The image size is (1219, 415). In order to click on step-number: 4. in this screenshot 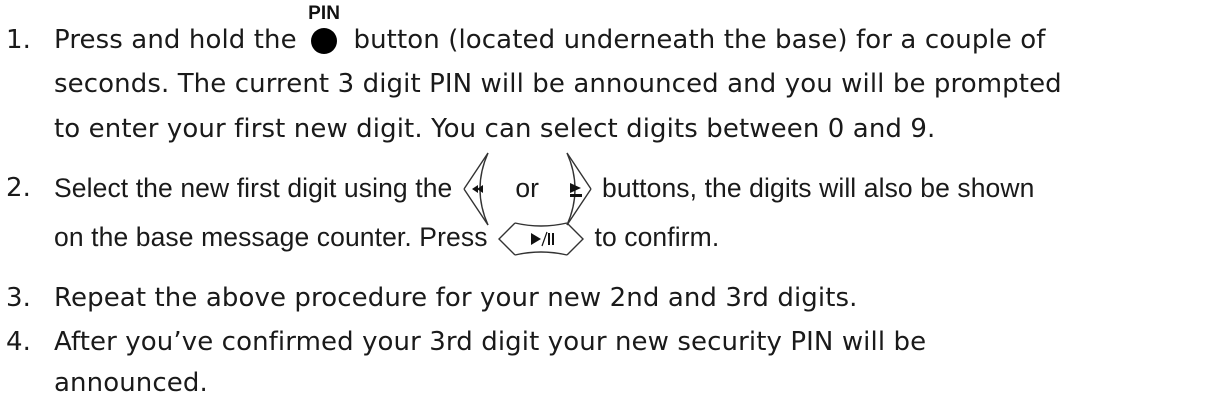, I will do `click(19, 342)`.